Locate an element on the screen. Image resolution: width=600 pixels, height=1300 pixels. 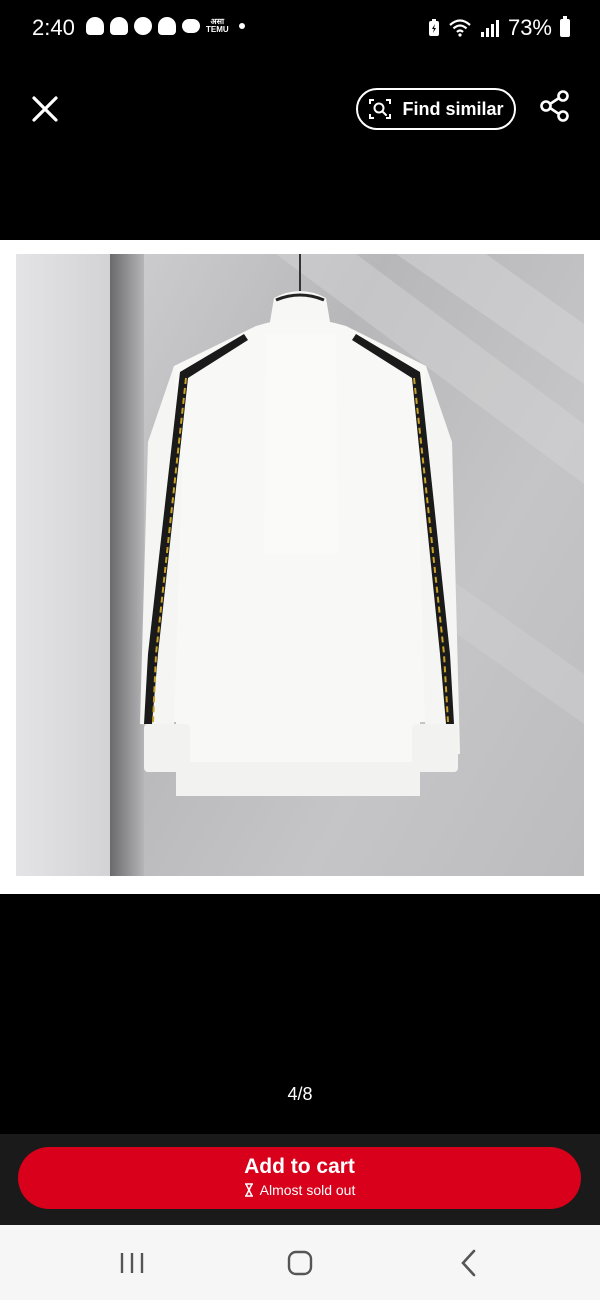
find-similar-button: Find similar is located at coordinates (436, 109).